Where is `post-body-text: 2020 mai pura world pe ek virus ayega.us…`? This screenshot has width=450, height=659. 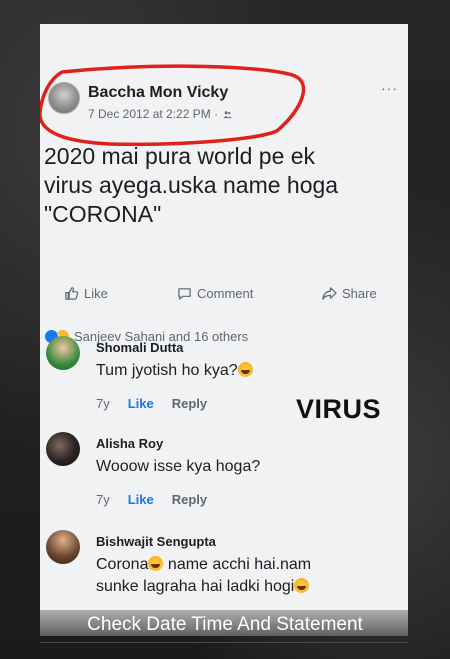
post-body-text: 2020 mai pura world pe ek virus ayega.us… is located at coordinates (191, 185).